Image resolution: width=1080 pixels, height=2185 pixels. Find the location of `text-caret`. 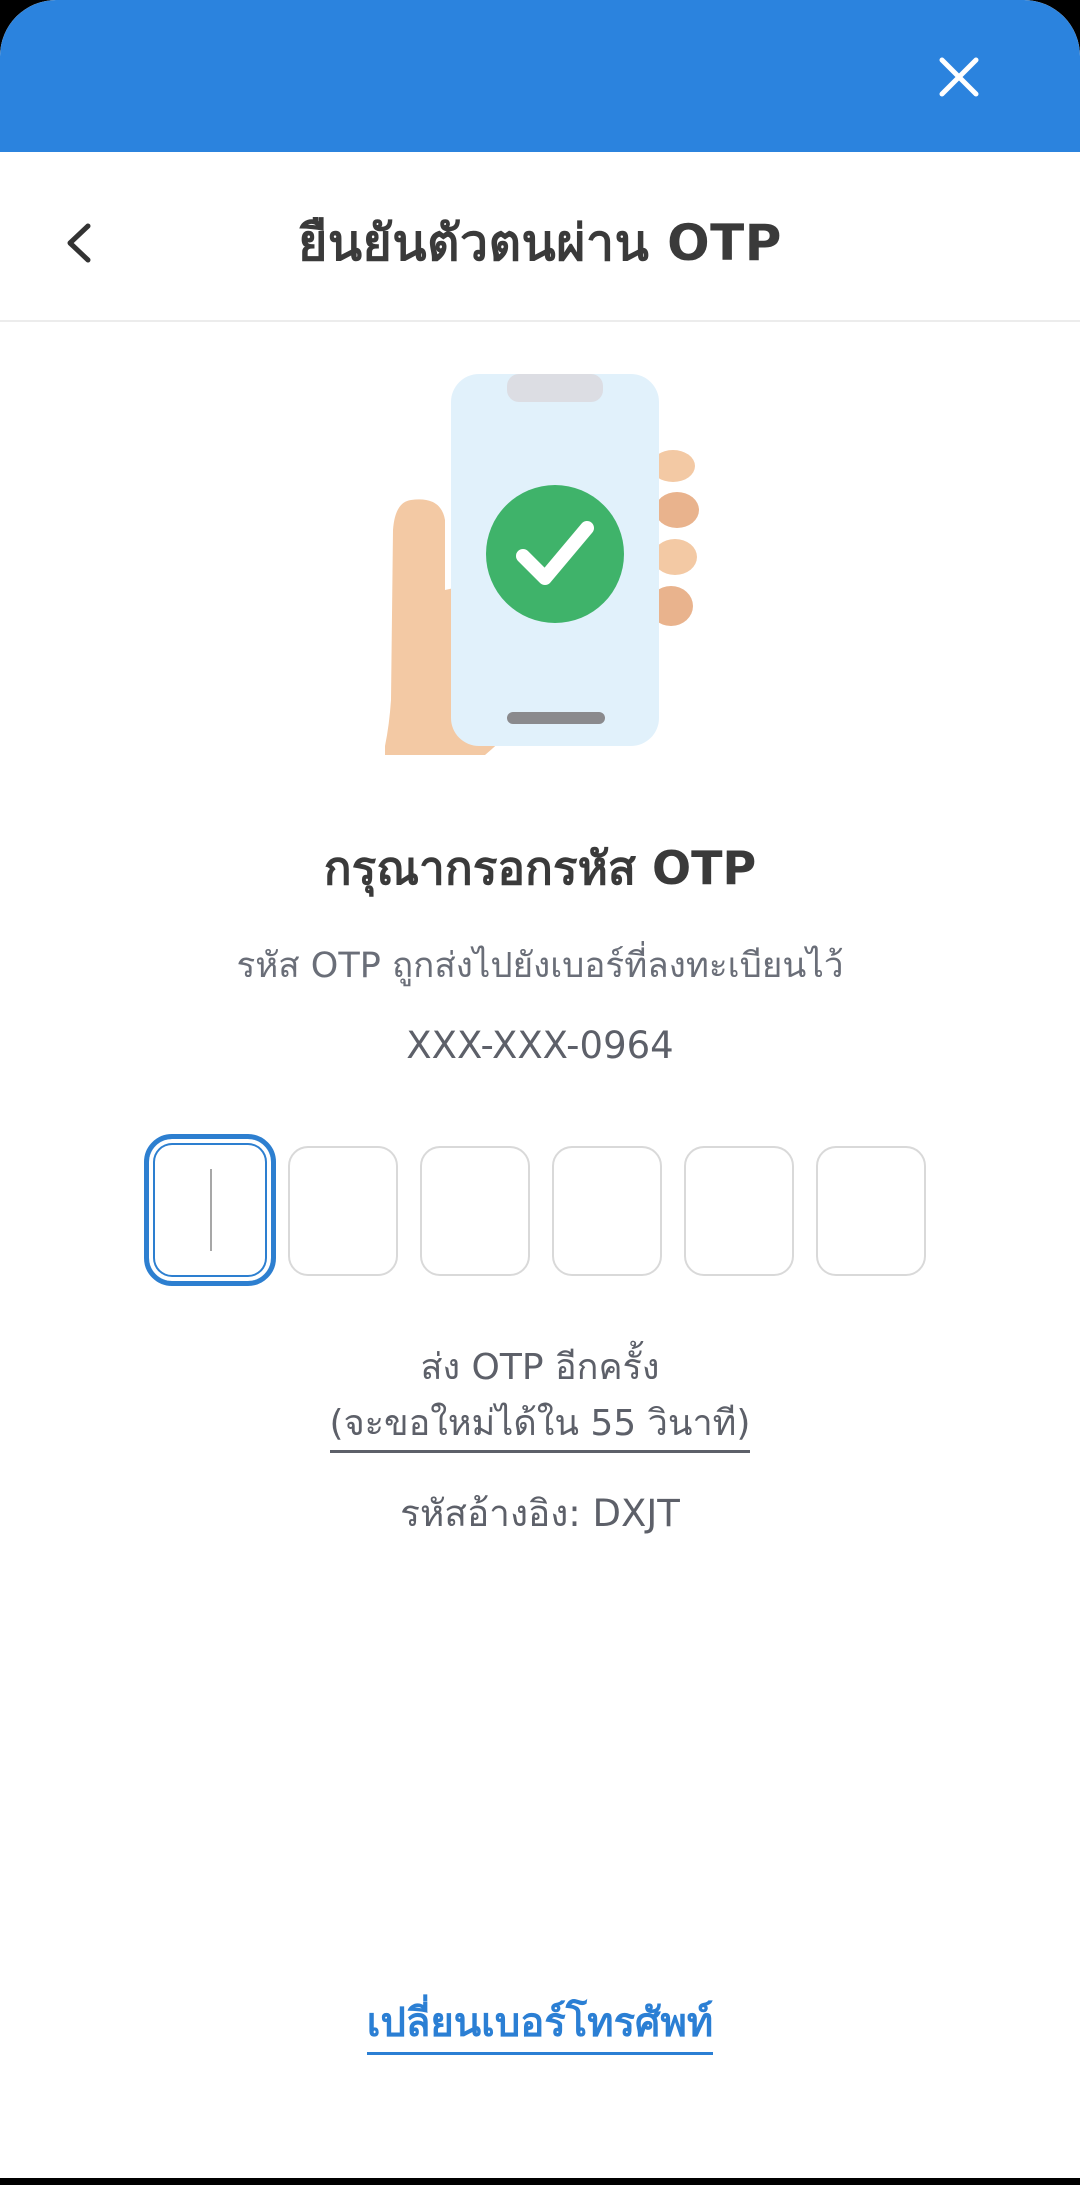

text-caret is located at coordinates (211, 1210).